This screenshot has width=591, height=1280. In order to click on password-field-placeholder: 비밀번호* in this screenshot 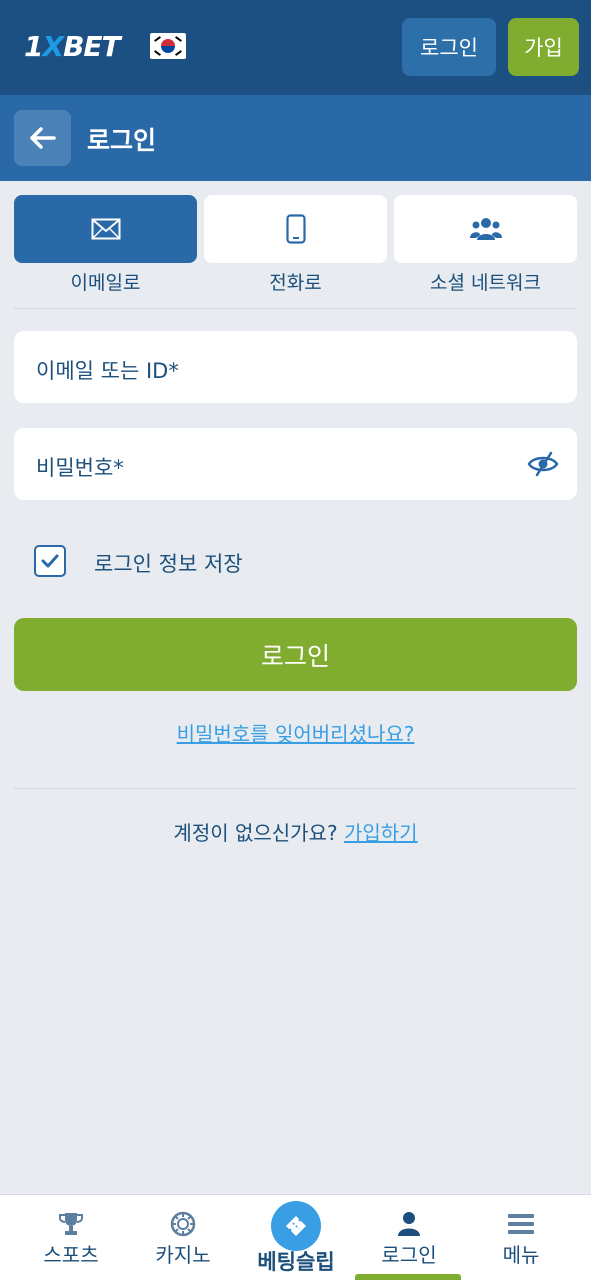, I will do `click(80, 468)`.